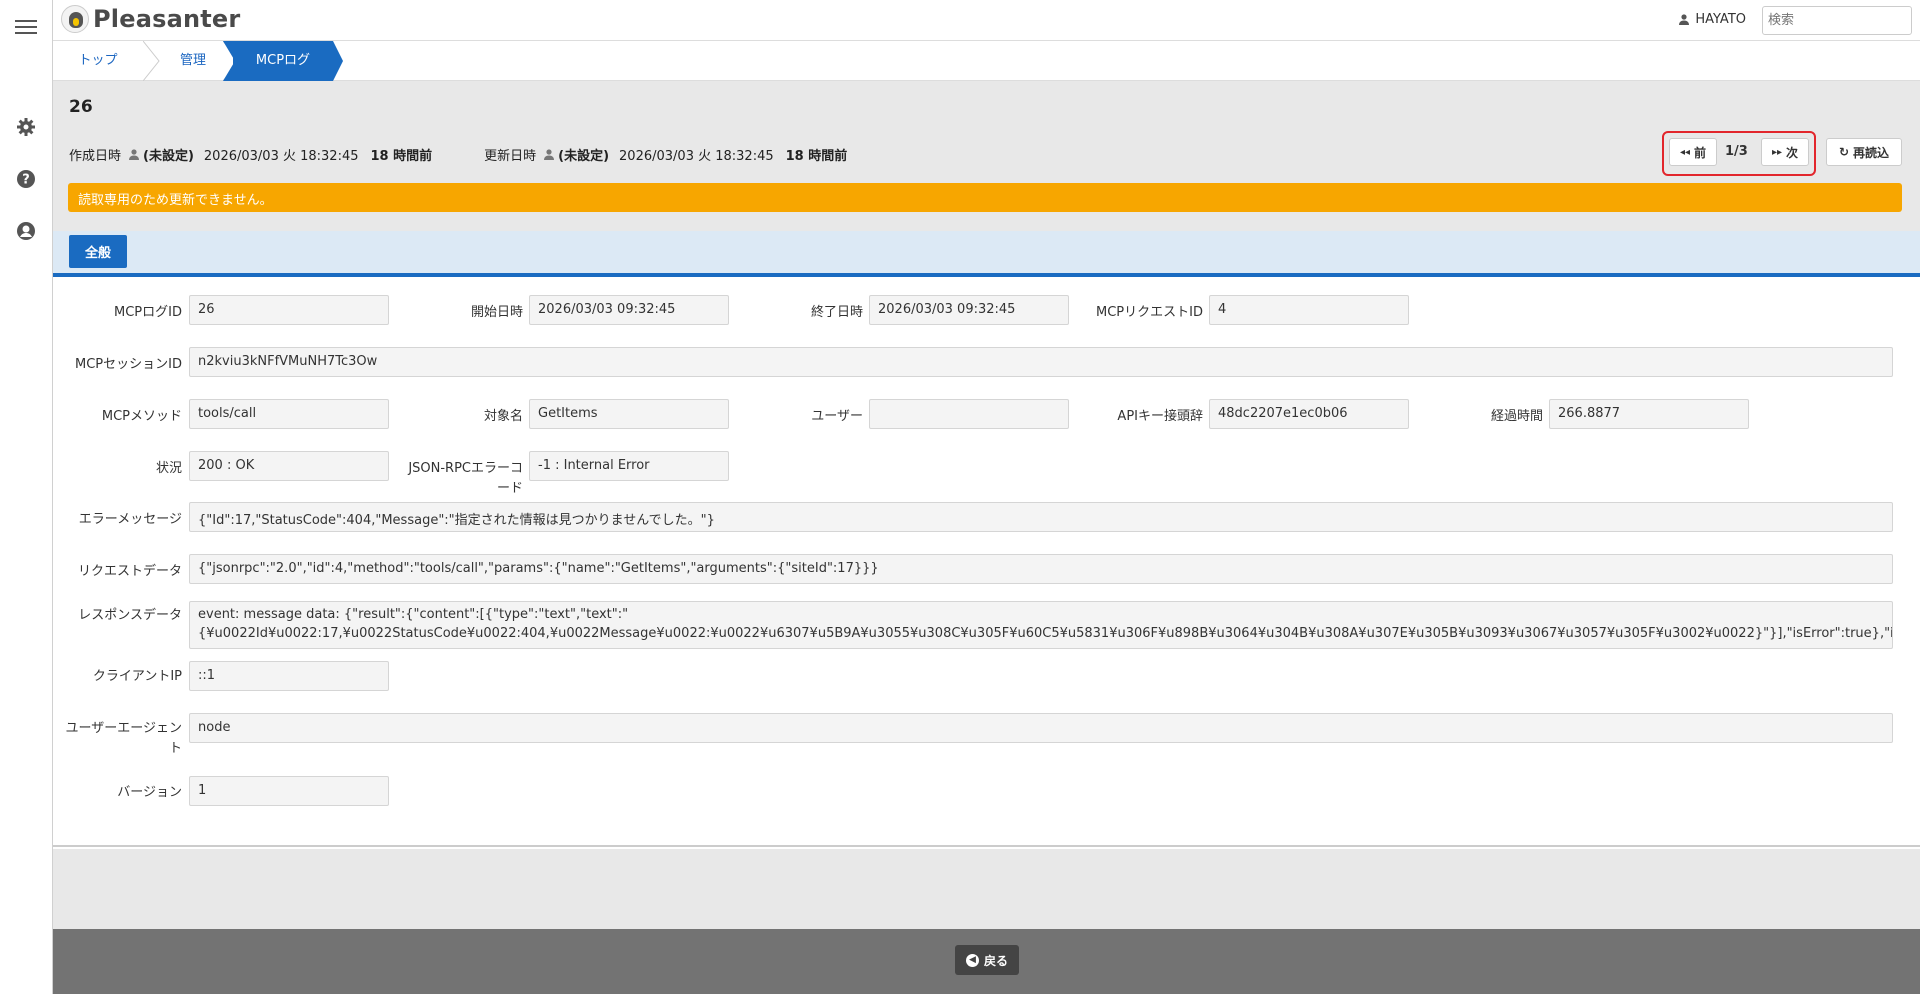  Describe the element at coordinates (969, 310) in the screenshot. I see `end-time-field: 2026/03/03 09:32:45` at that location.